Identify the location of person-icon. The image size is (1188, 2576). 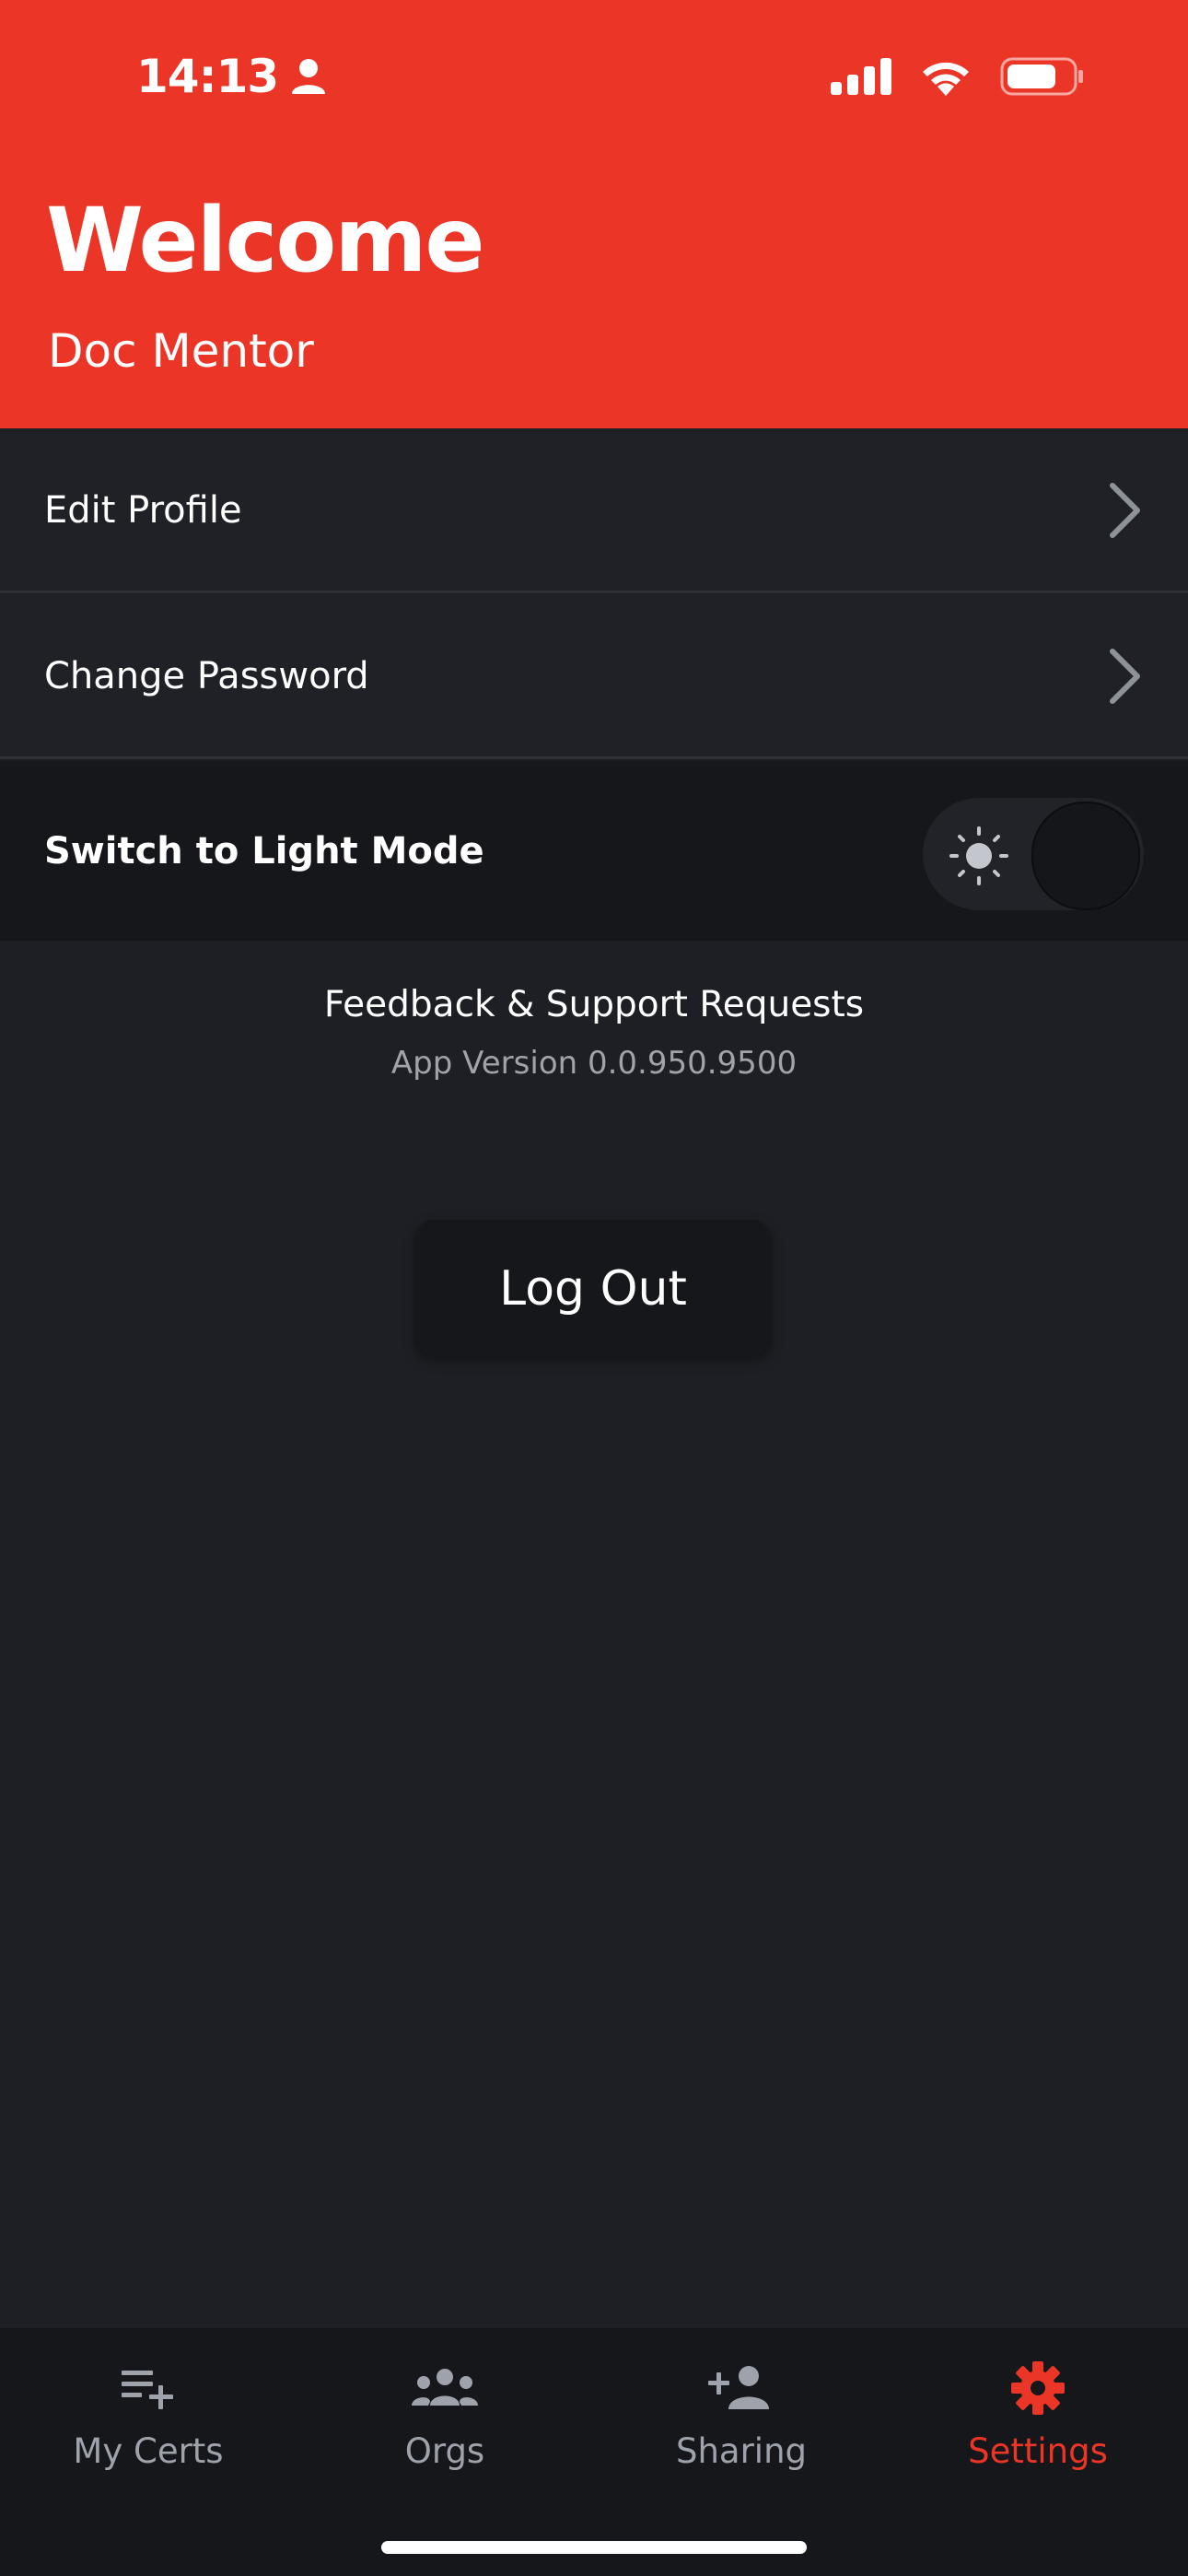
(309, 76).